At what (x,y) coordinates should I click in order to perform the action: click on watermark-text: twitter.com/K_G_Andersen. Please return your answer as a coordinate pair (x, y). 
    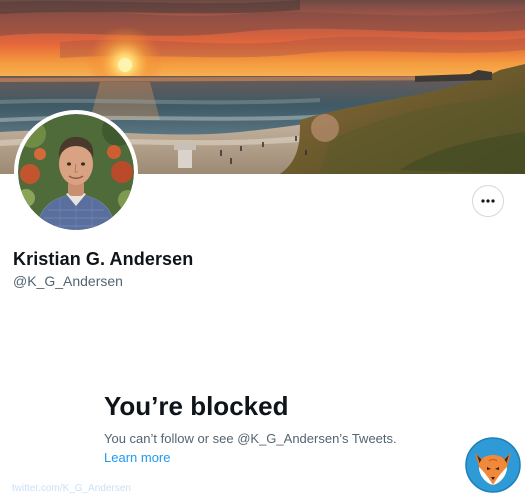
    Looking at the image, I should click on (71, 488).